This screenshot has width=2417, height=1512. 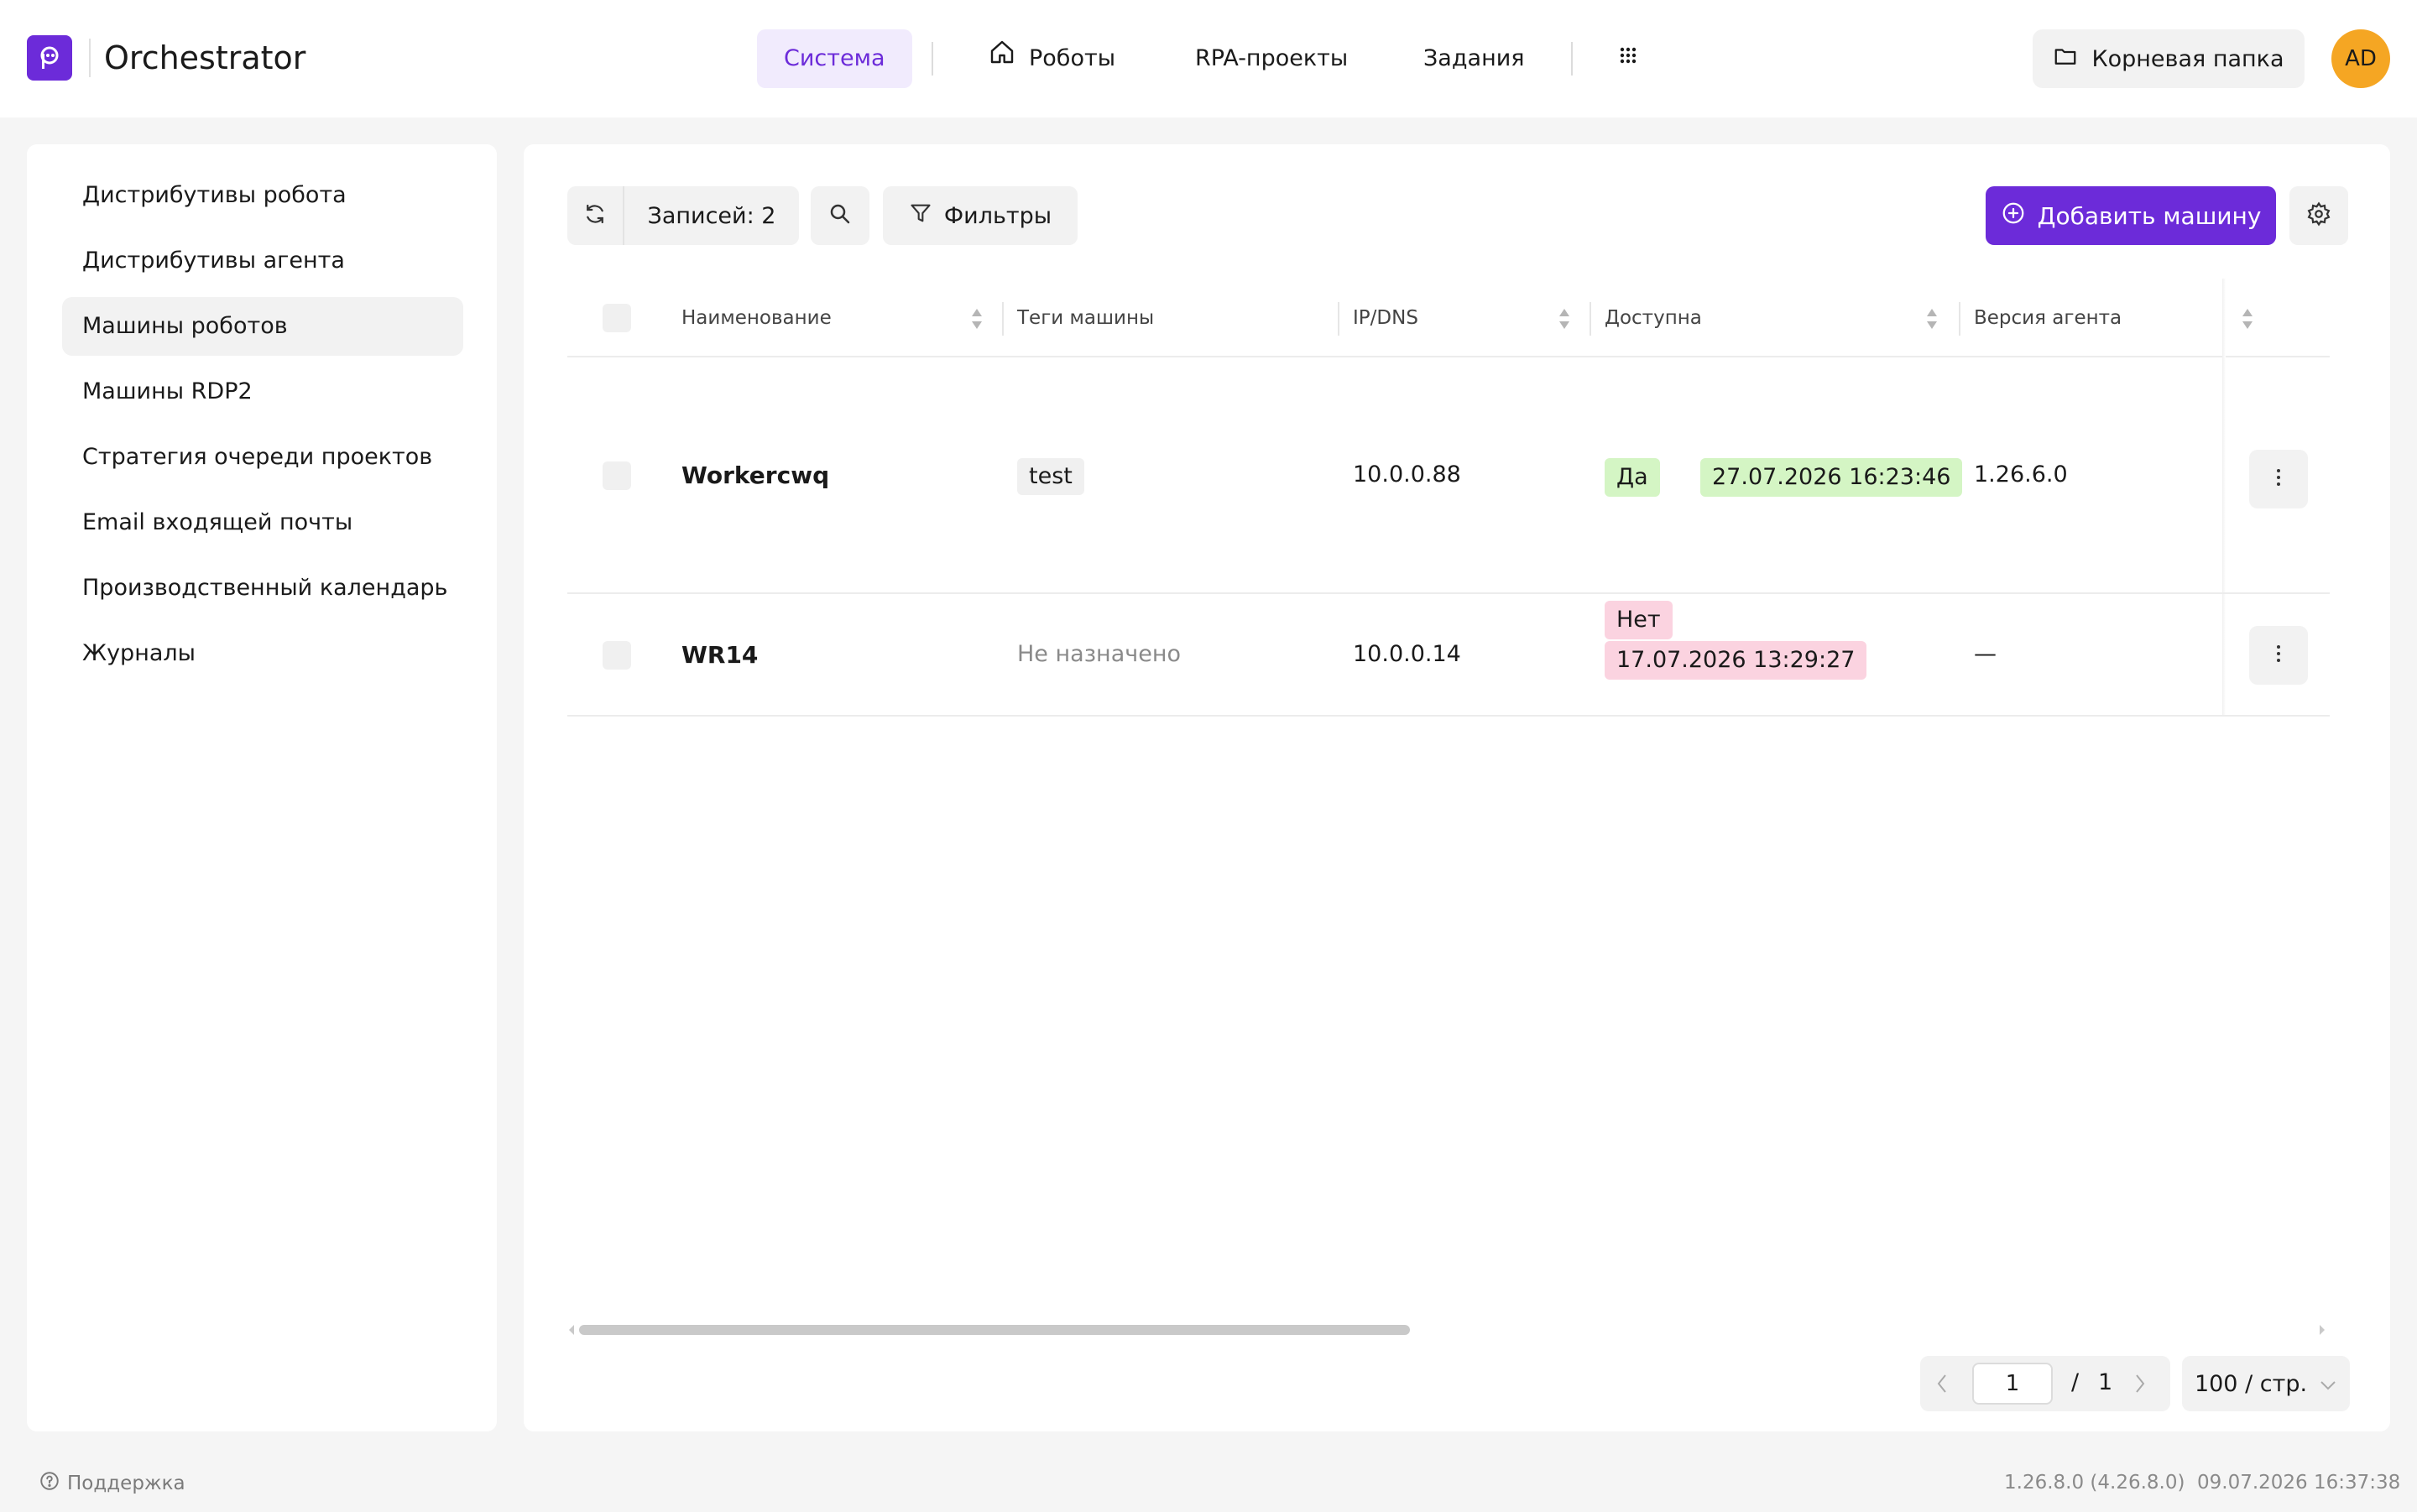 I want to click on sidebar-item-production-calendar: Производственный календарь, so click(x=262, y=588).